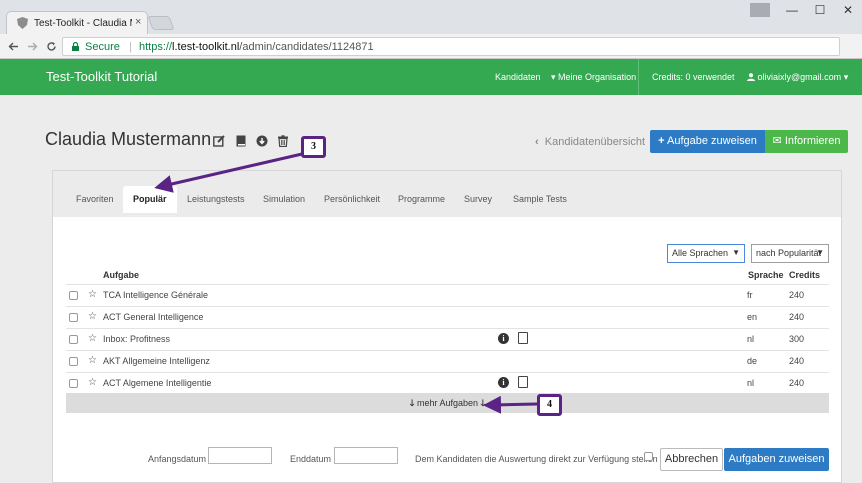 The image size is (862, 483). What do you see at coordinates (777, 141) in the screenshot?
I see `envelope-icon: ✉` at bounding box center [777, 141].